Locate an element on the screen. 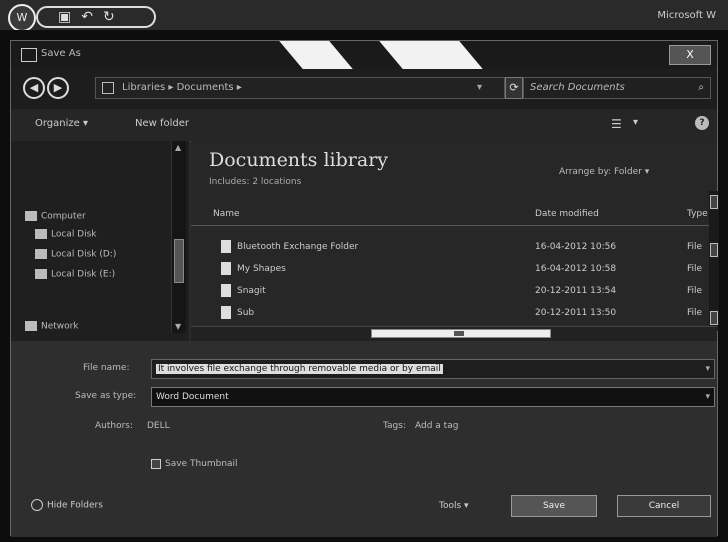 This screenshot has width=728, height=542. nav-disk-e: Local Disk (E:) is located at coordinates (75, 274).